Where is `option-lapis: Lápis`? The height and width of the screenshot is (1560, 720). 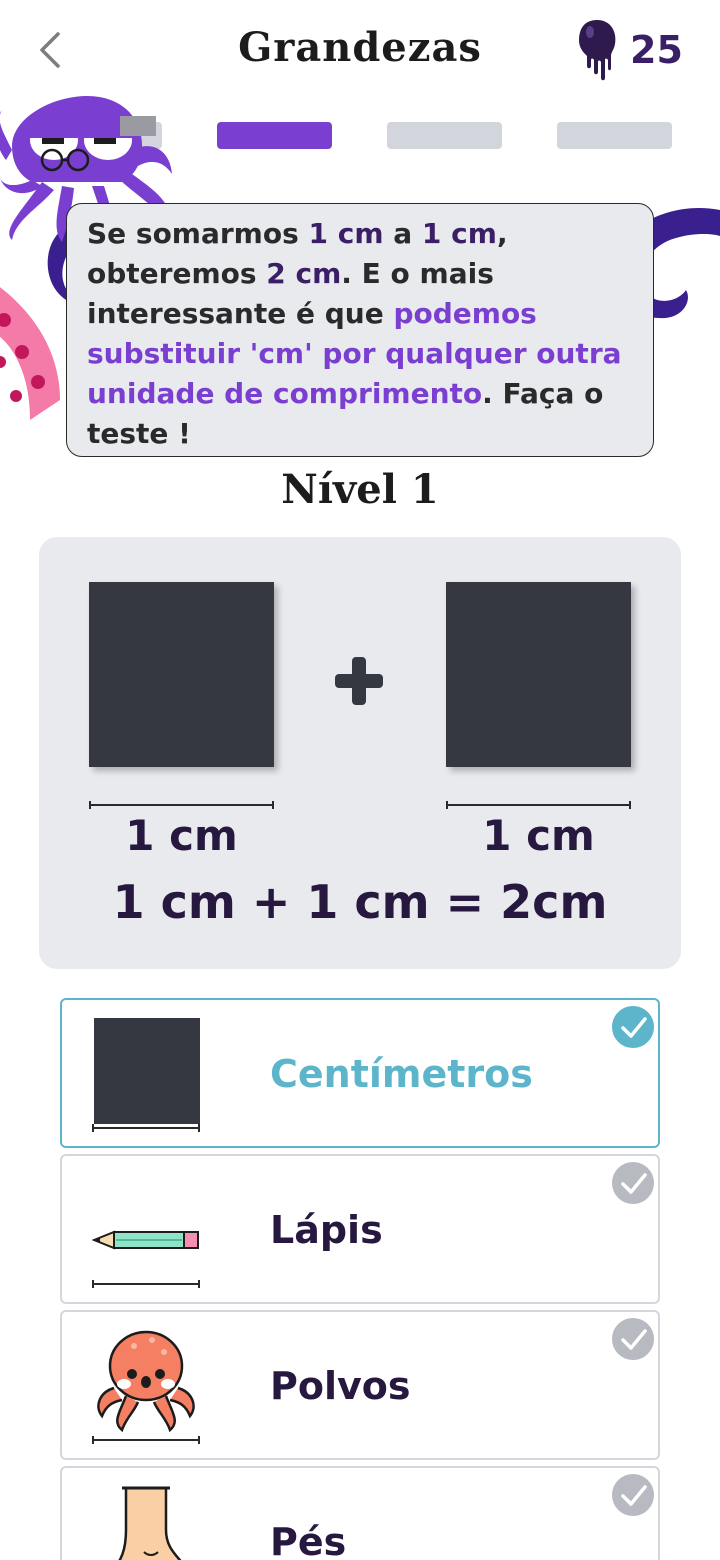
option-lapis: Lápis is located at coordinates (360, 1229).